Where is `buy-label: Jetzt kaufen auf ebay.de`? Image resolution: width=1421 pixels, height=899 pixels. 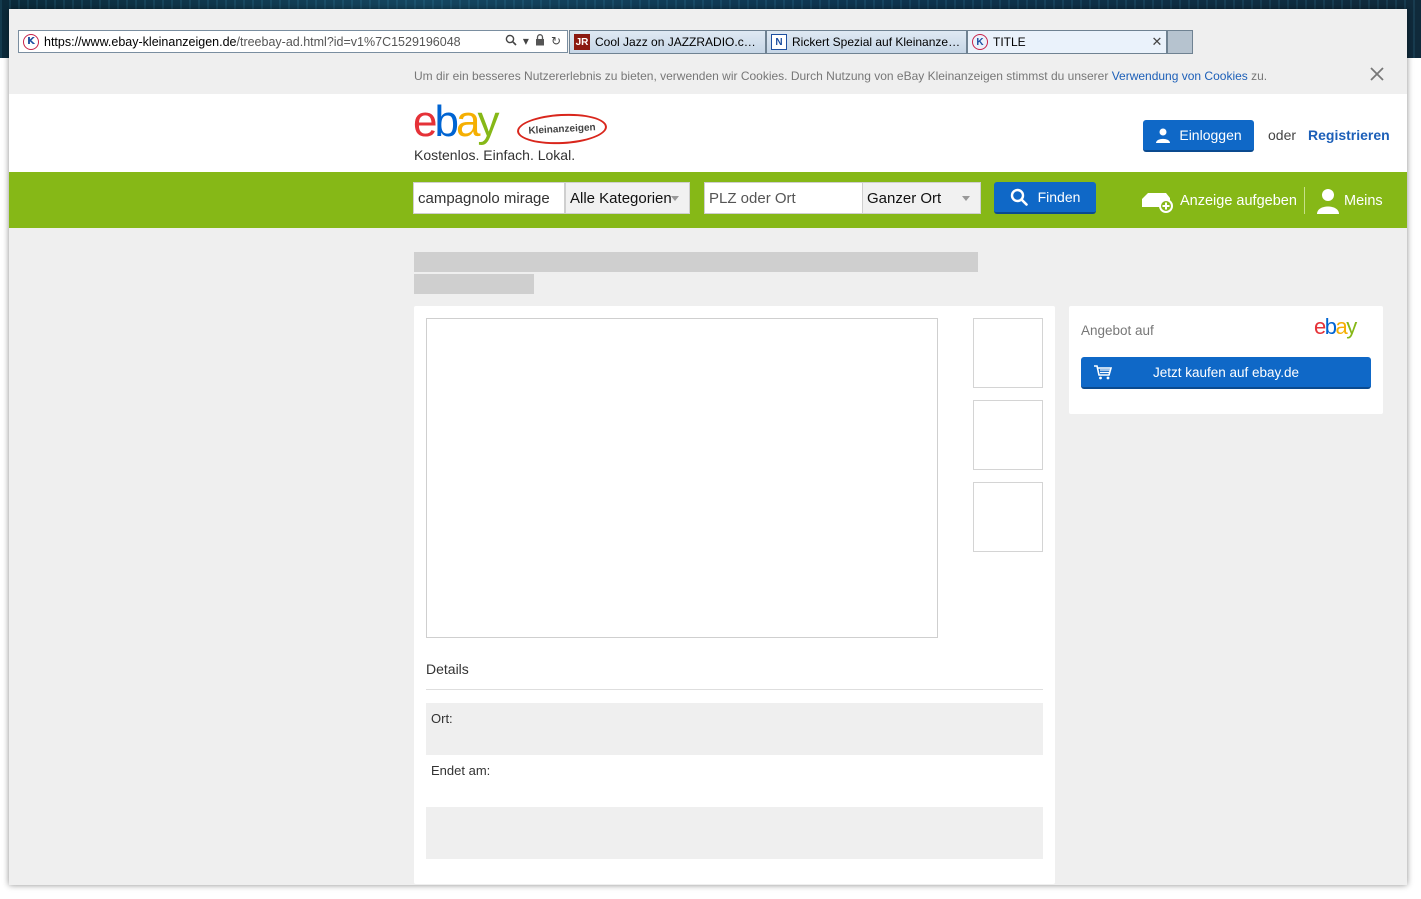
buy-label: Jetzt kaufen auf ebay.de is located at coordinates (1226, 372).